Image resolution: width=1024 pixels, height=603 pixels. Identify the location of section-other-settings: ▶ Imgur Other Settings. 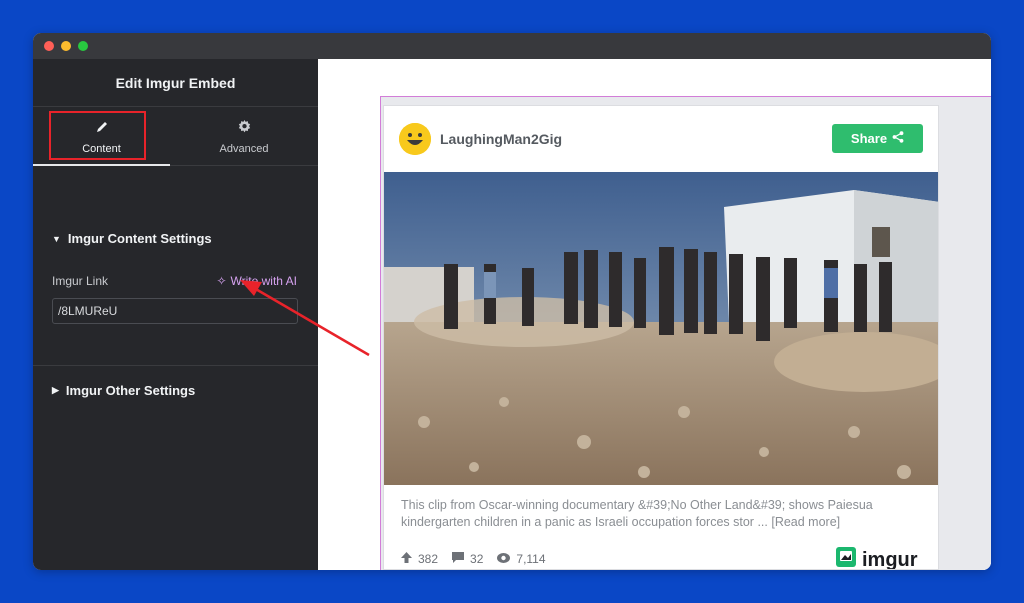
(123, 390).